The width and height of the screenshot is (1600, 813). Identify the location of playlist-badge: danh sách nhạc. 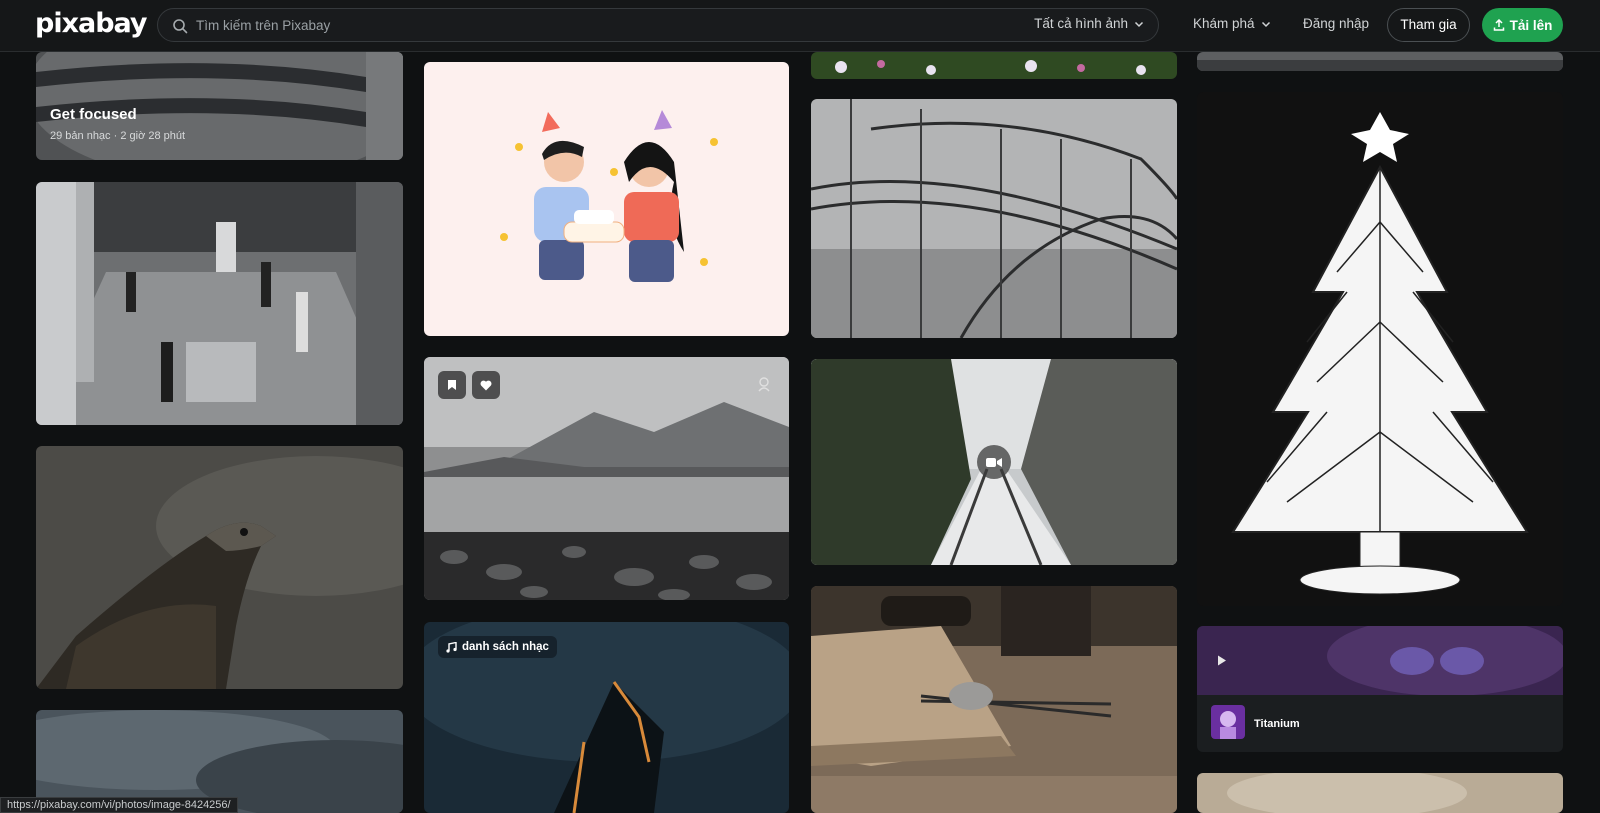
(497, 647).